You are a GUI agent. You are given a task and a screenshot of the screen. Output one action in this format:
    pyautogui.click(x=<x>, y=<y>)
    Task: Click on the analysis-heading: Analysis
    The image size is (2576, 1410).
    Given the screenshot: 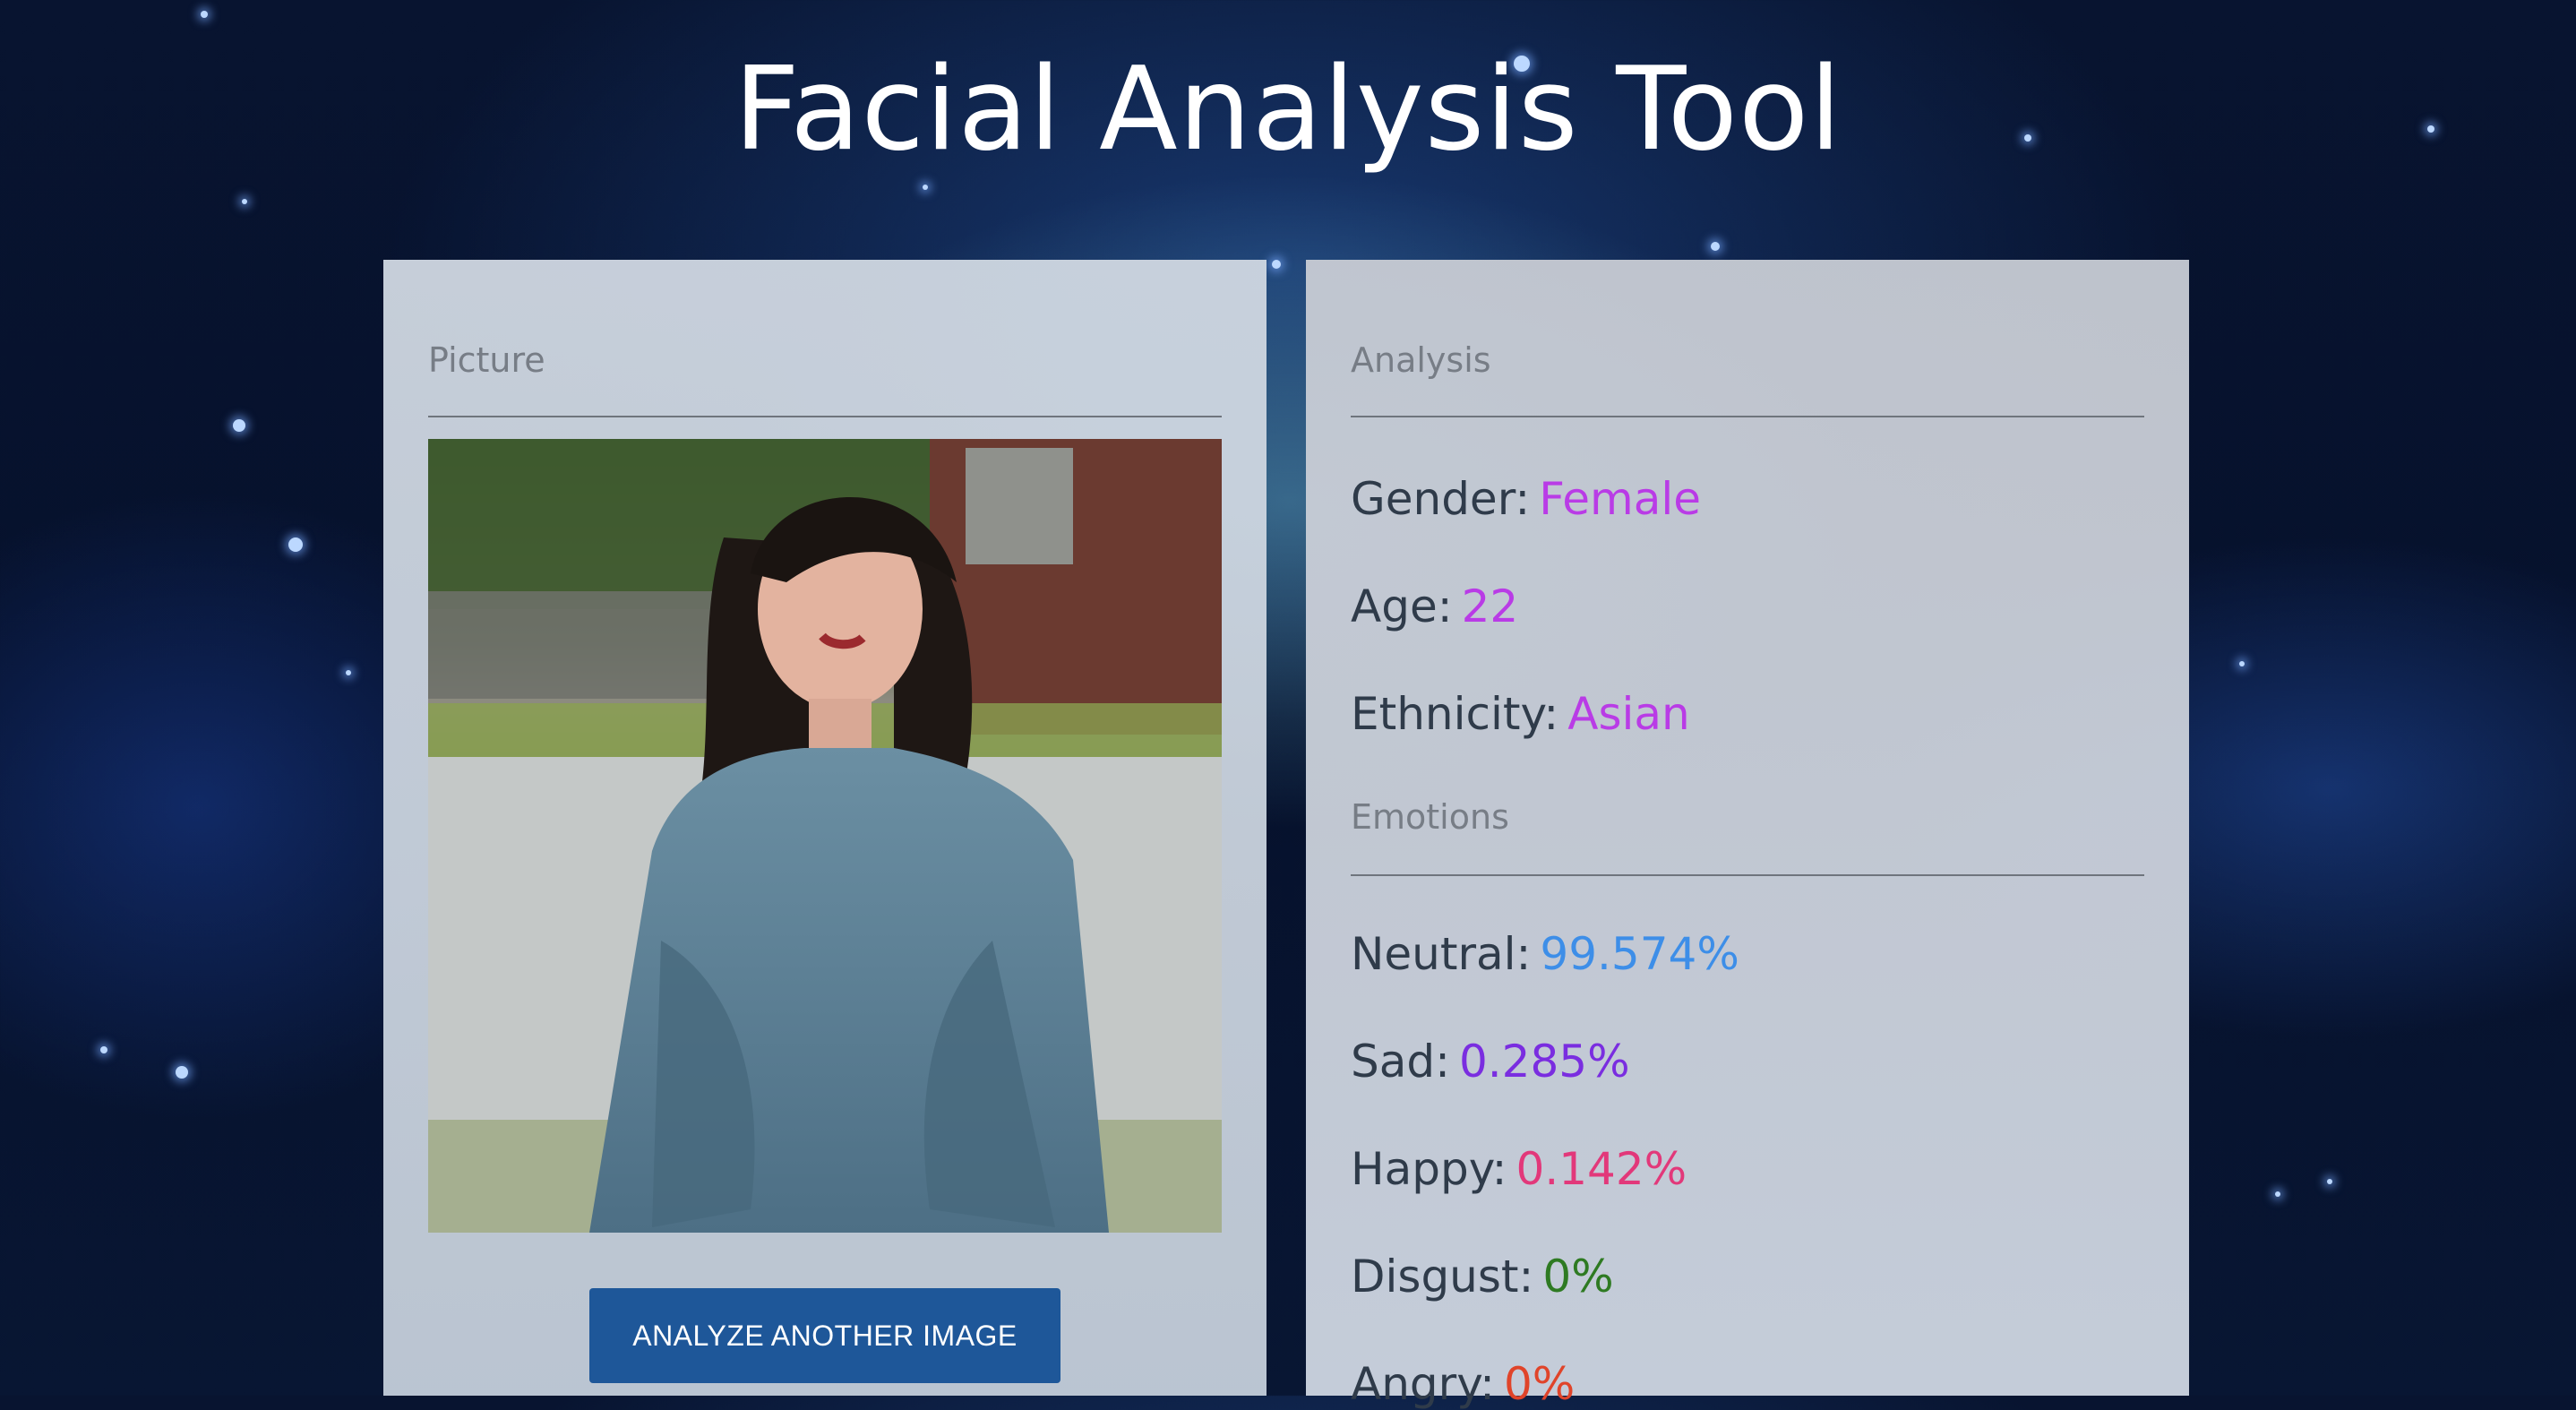 What is the action you would take?
    pyautogui.click(x=1747, y=378)
    